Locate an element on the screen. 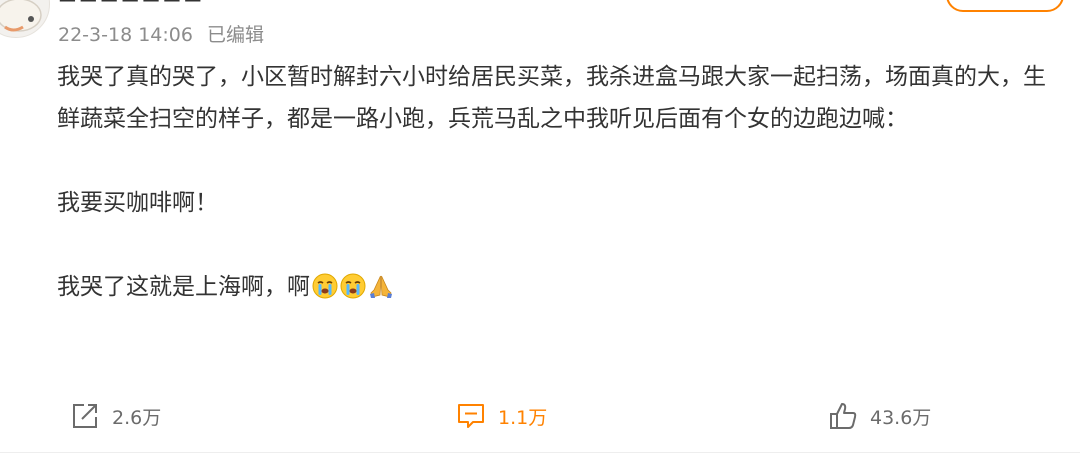 The width and height of the screenshot is (1080, 461). post-action-bar: 2.6万 1.1万 43.6万 is located at coordinates (540, 416).